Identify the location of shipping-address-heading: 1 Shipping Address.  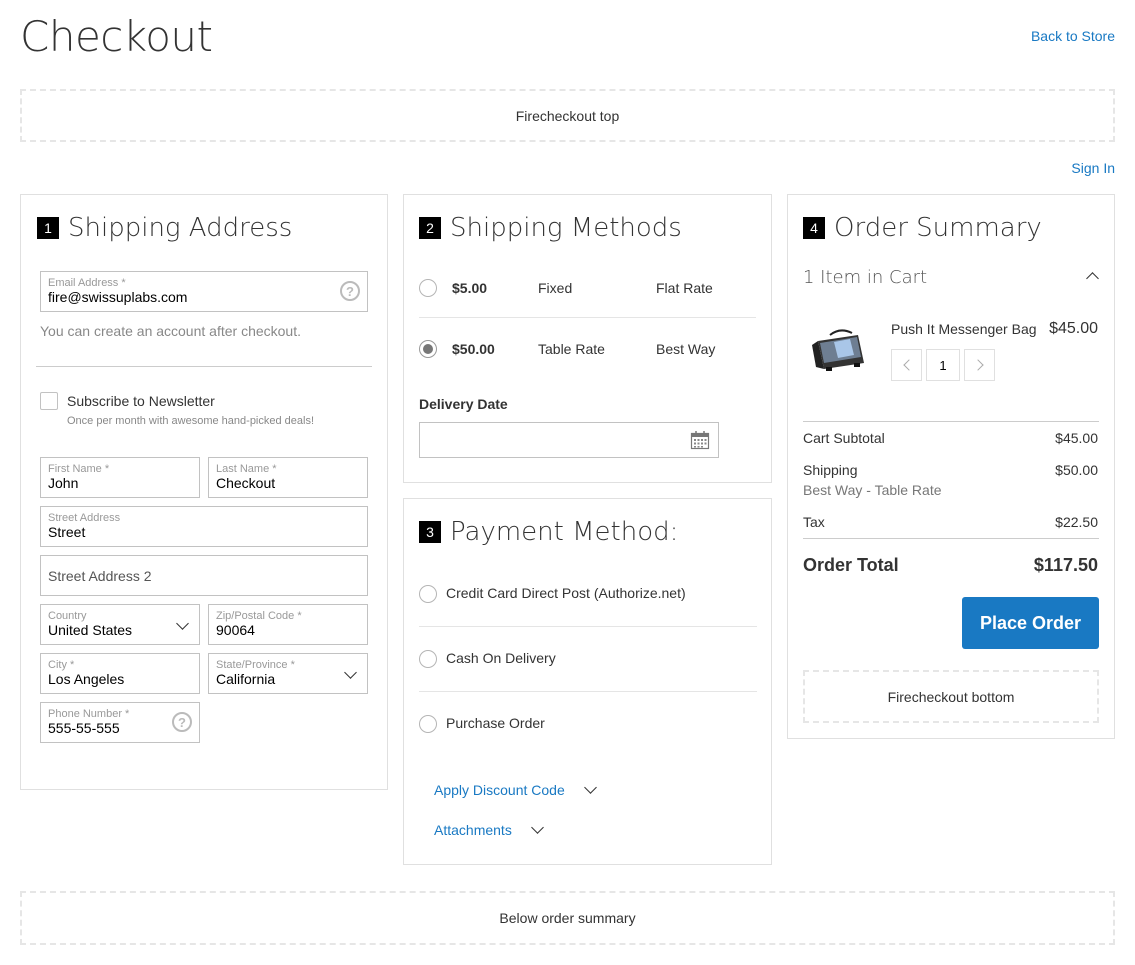
(164, 228).